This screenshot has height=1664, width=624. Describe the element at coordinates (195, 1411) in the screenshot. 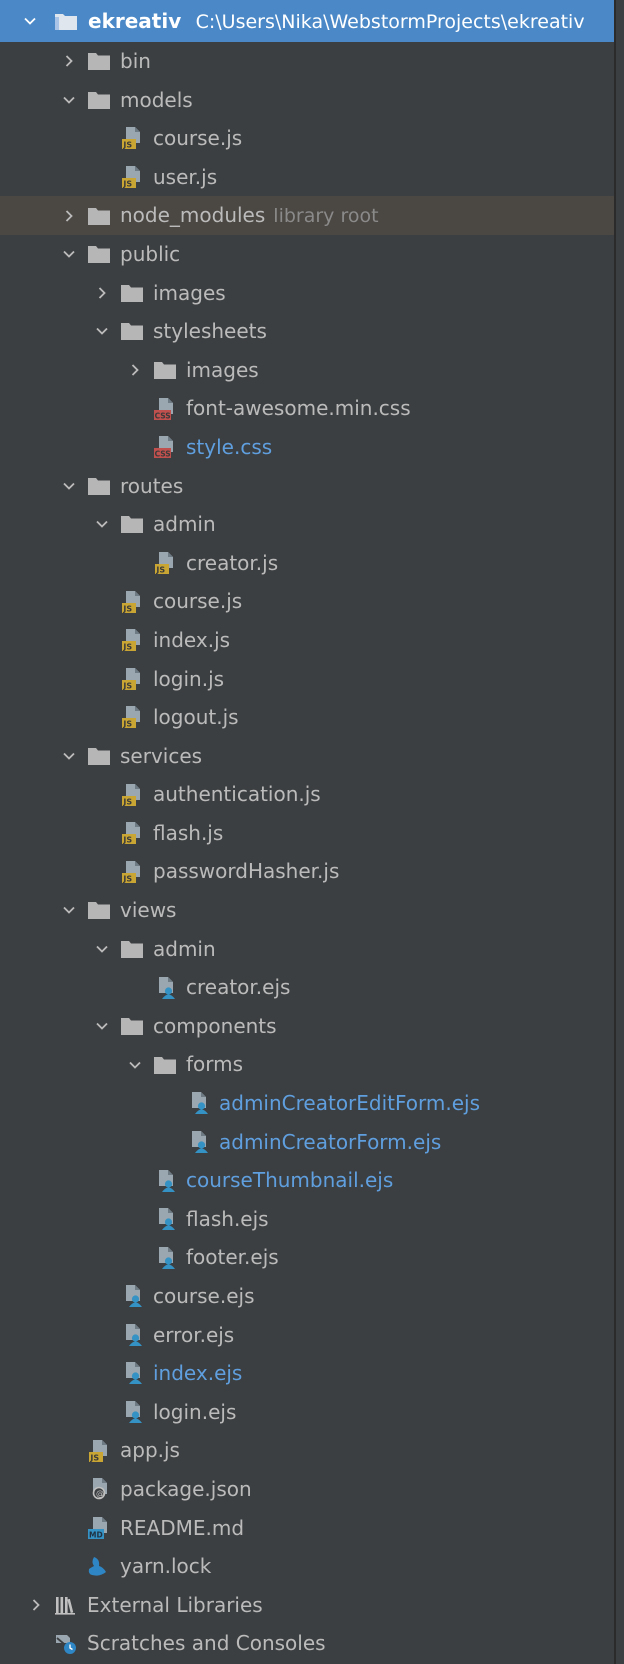

I see `item-label: login.ejs` at that location.